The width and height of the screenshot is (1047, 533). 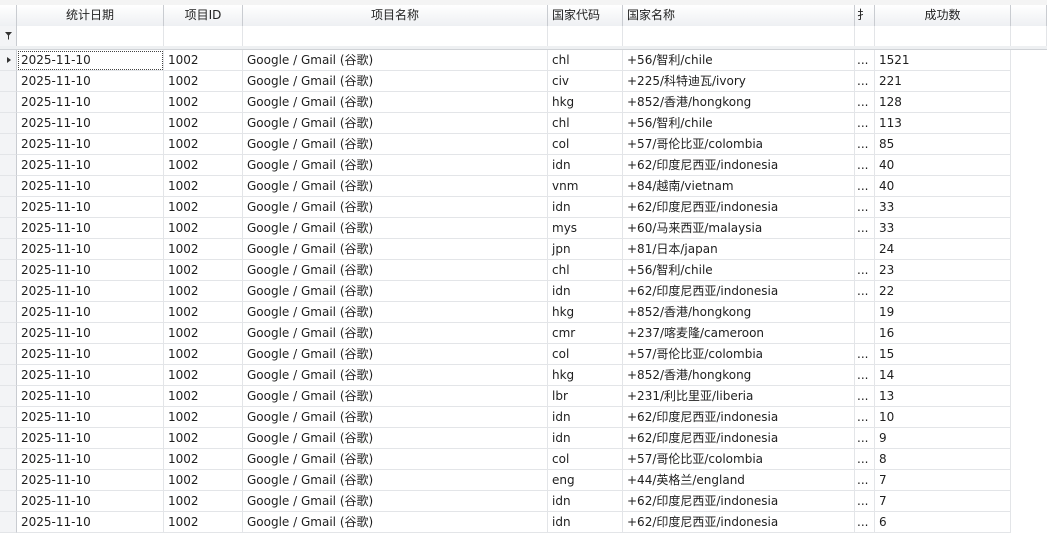 I want to click on cell-success-count: 33, so click(x=943, y=207).